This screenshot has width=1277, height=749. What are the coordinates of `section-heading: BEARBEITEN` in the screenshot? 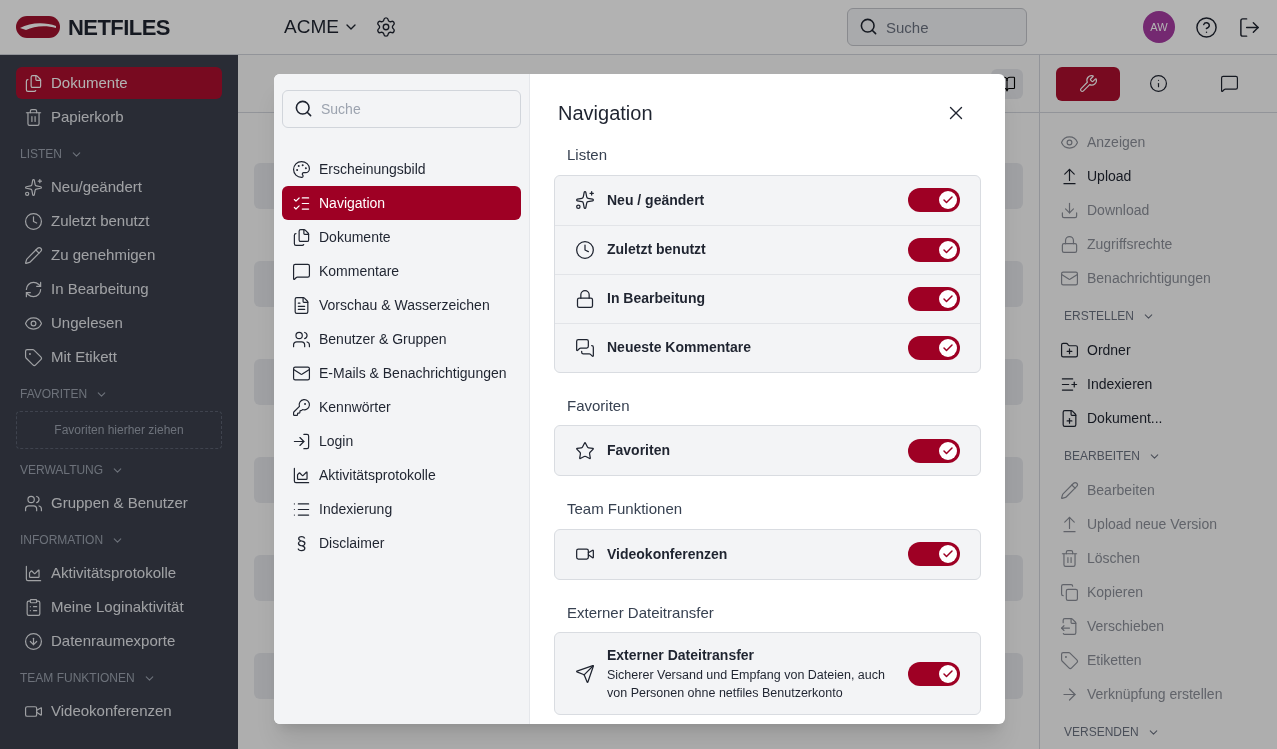 It's located at (1102, 456).